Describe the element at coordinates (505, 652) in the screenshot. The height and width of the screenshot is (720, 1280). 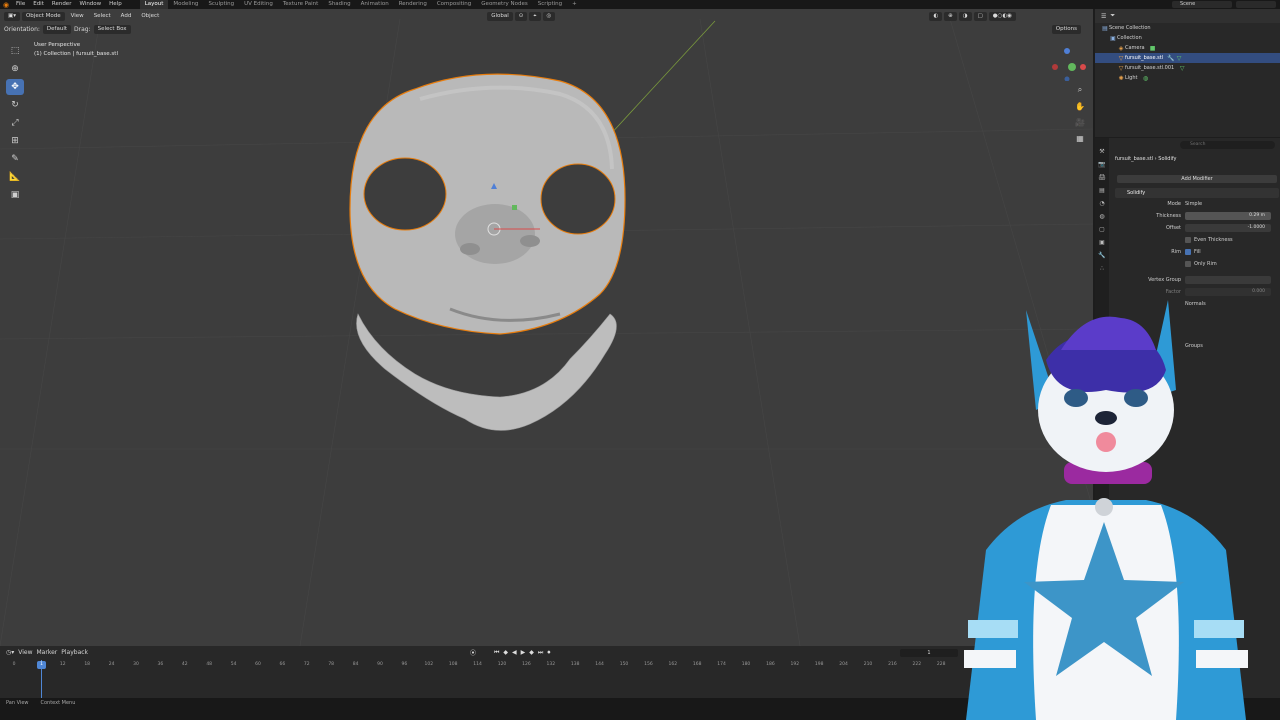
I see `prev-keyframe-icon: ◆` at that location.